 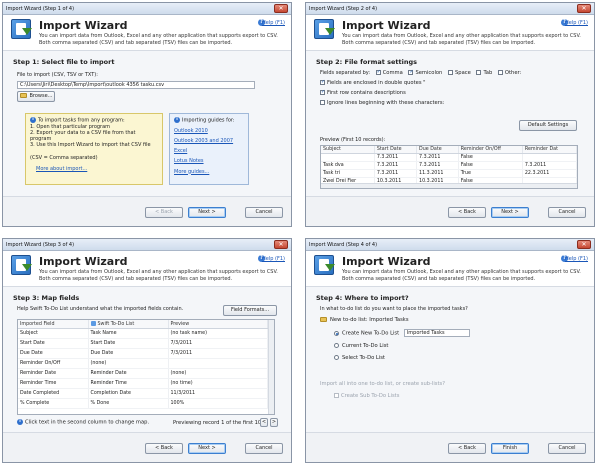 I want to click on checkbox-label: Create Sub To-Do Lists, so click(x=370, y=396).